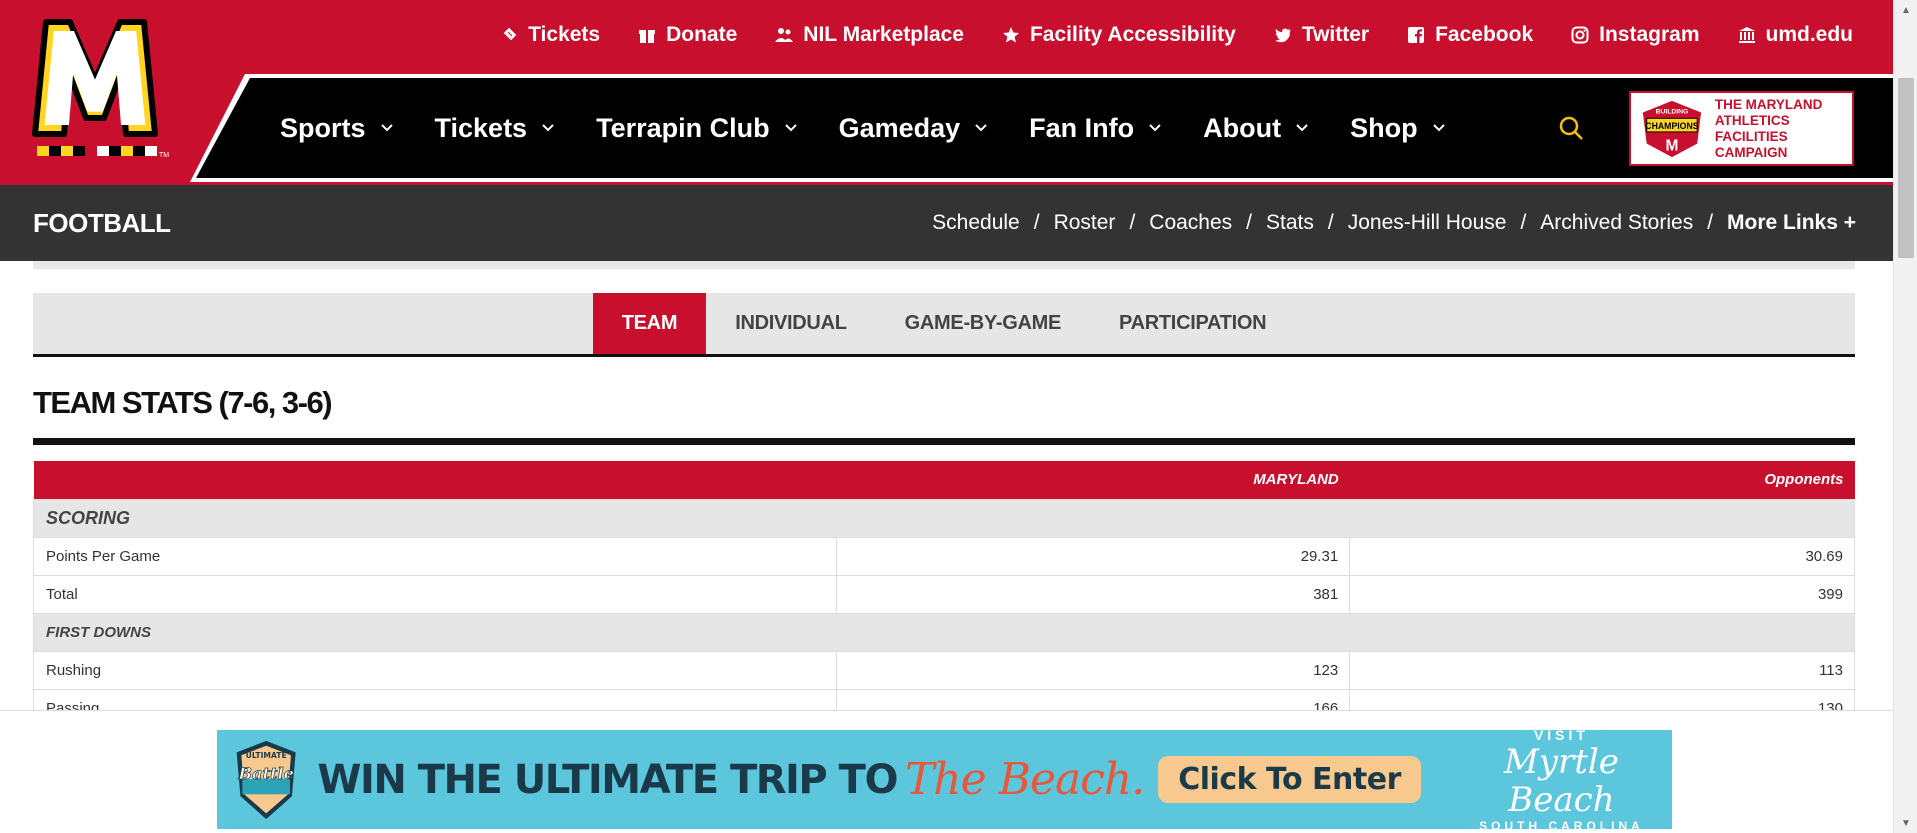  I want to click on page-title: TEAM STATS (7-6, 3-6), so click(183, 402).